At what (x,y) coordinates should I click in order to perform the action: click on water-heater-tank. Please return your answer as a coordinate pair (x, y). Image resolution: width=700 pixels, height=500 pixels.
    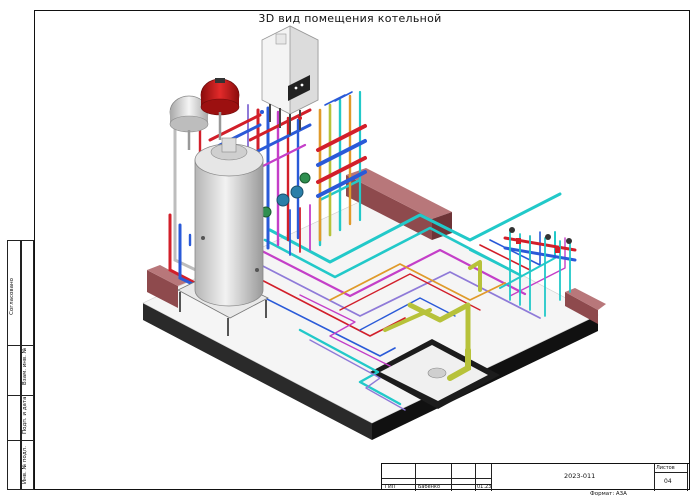
    Looking at the image, I should click on (229, 222).